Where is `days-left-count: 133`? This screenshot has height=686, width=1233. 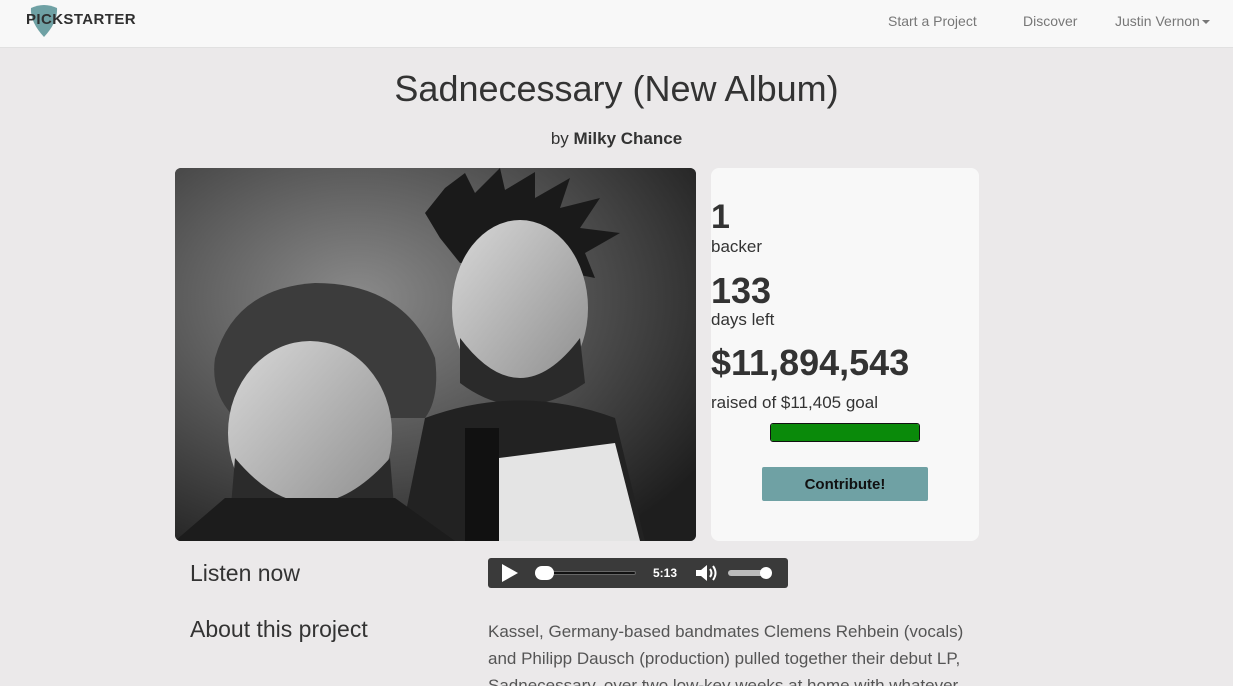 days-left-count: 133 is located at coordinates (741, 290).